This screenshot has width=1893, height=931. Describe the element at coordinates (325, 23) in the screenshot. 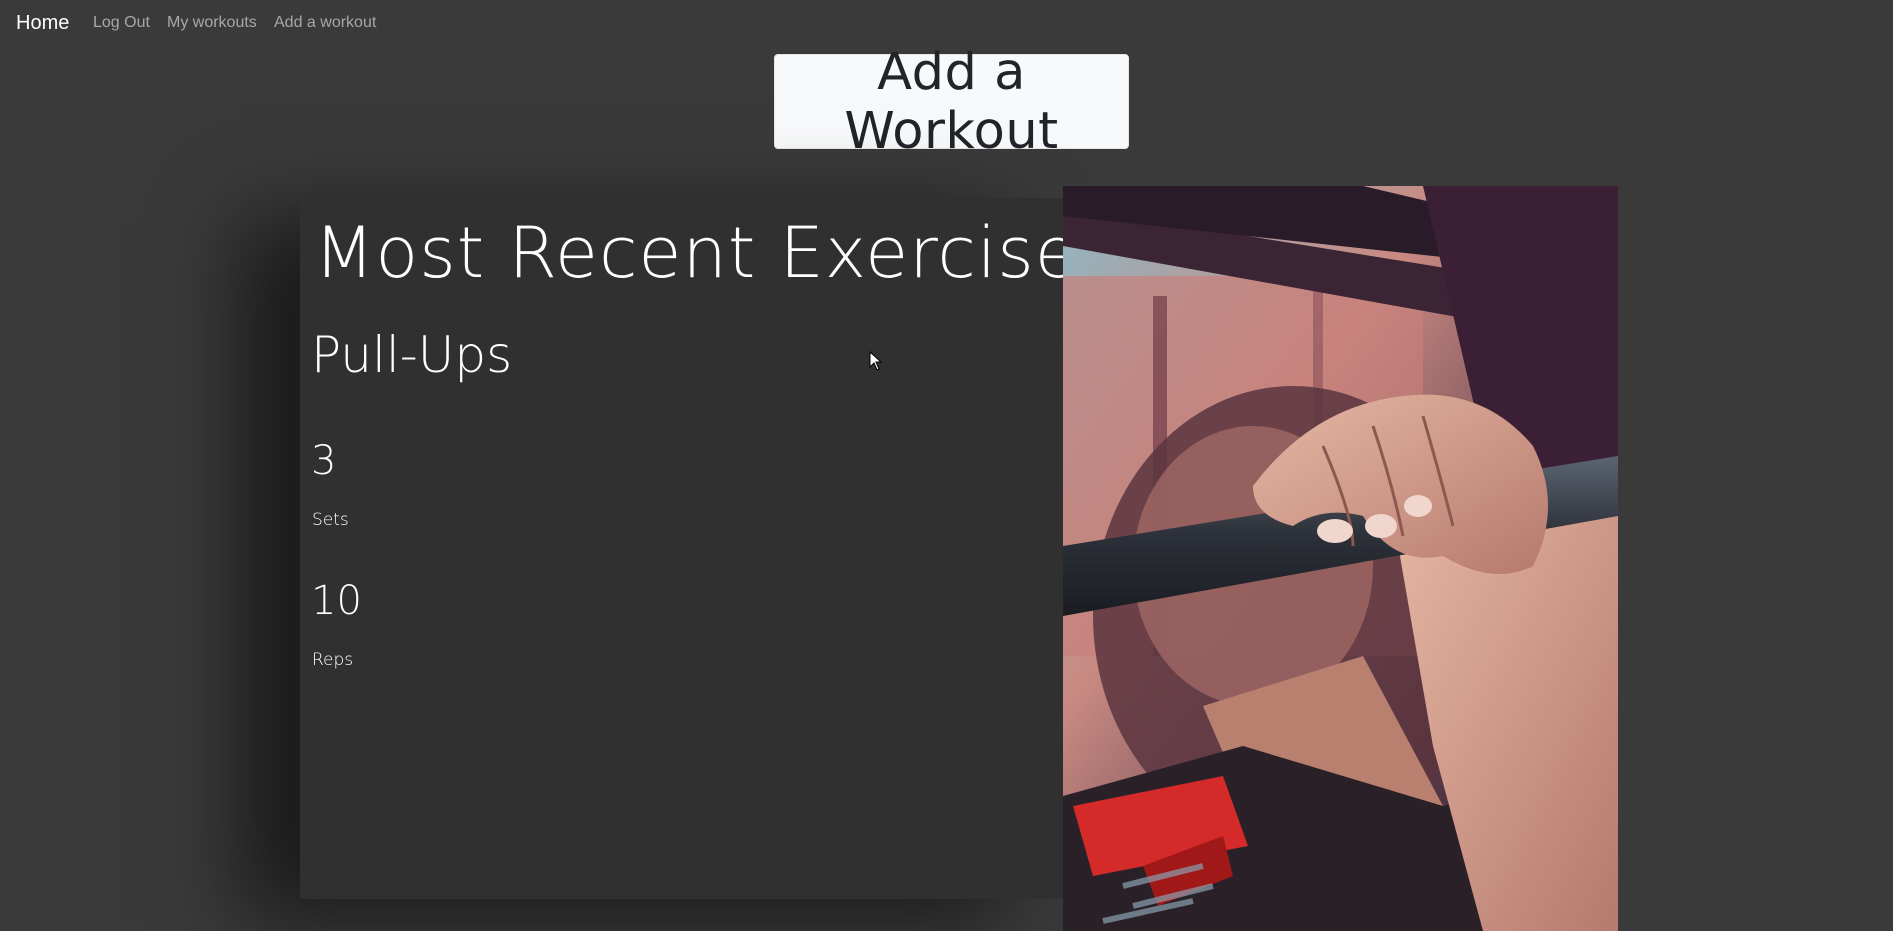

I see `nav-link-add-a-workout: Add a workout` at that location.